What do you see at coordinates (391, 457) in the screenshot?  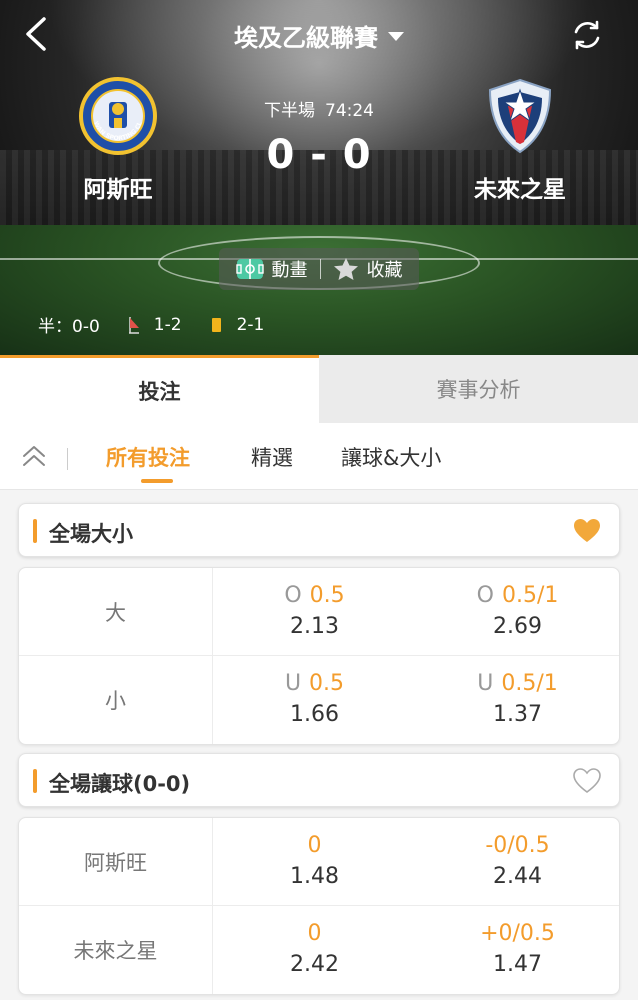 I see `tab-handicap-over-under: 讓球&大小` at bounding box center [391, 457].